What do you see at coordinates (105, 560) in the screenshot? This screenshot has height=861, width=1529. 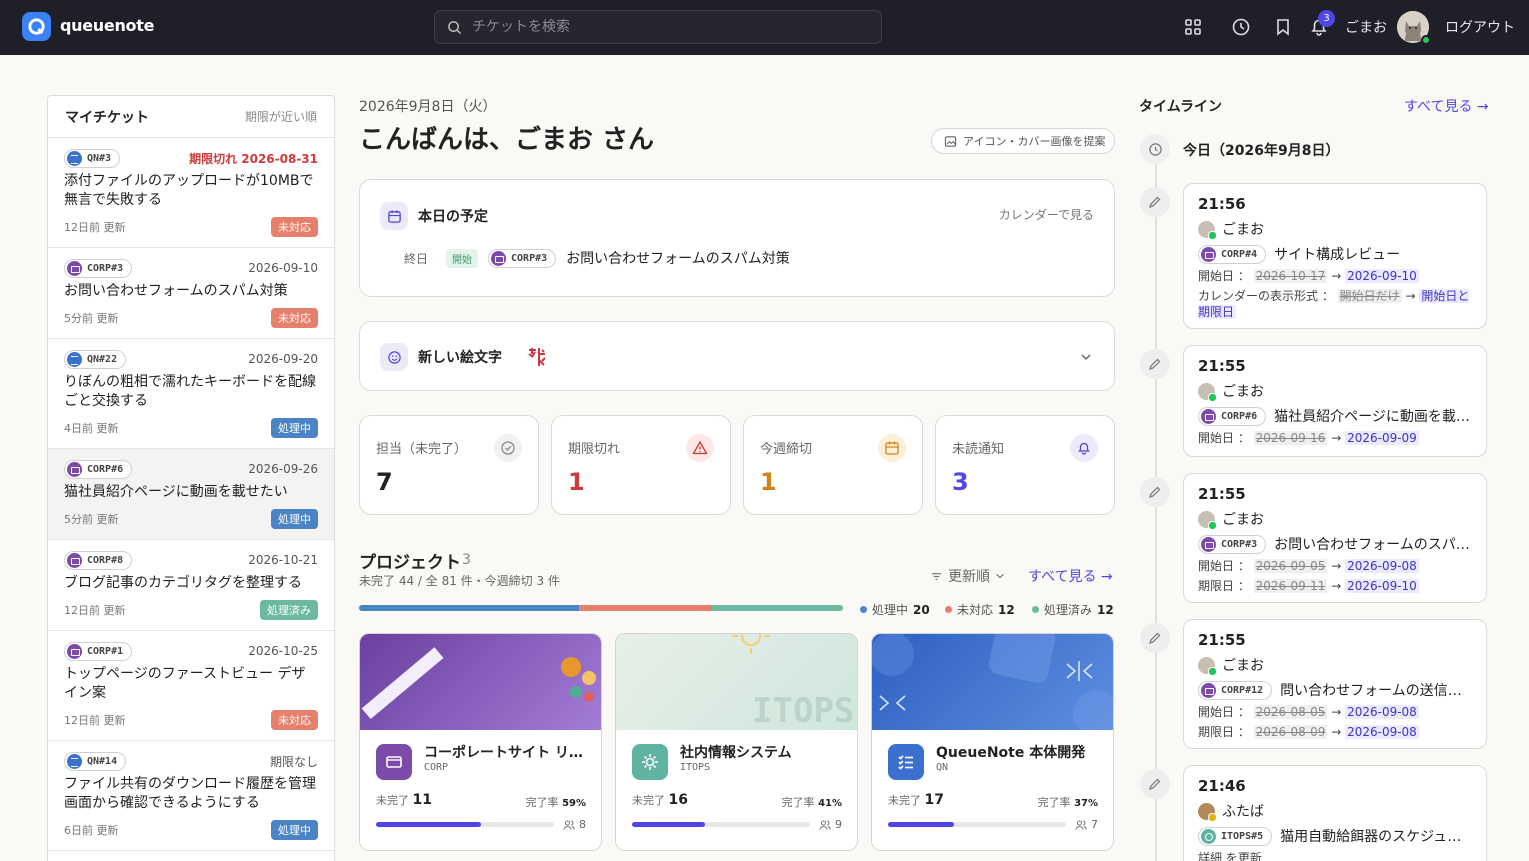 I see `ticket-code: CORP#8` at bounding box center [105, 560].